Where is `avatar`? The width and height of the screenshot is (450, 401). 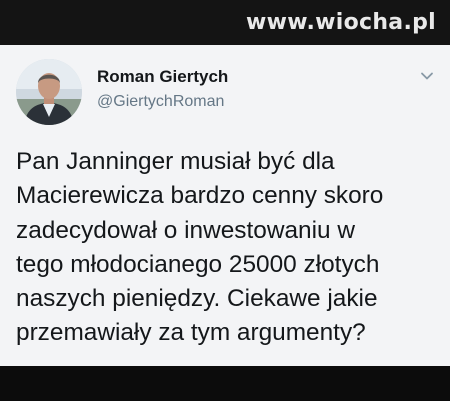 avatar is located at coordinates (49, 92).